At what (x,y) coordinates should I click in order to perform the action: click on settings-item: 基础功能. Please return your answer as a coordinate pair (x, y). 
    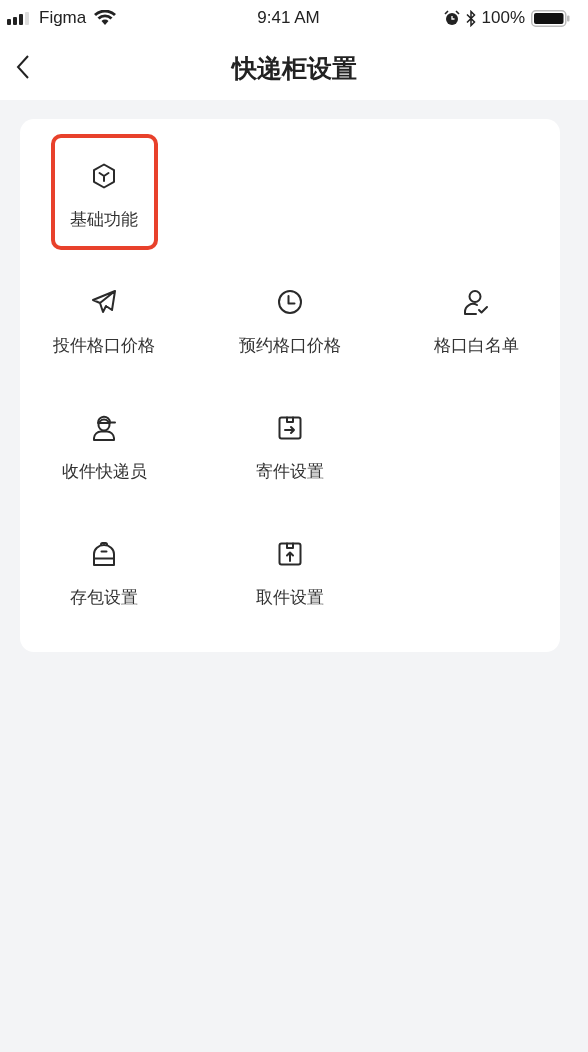
    Looking at the image, I should click on (104, 192).